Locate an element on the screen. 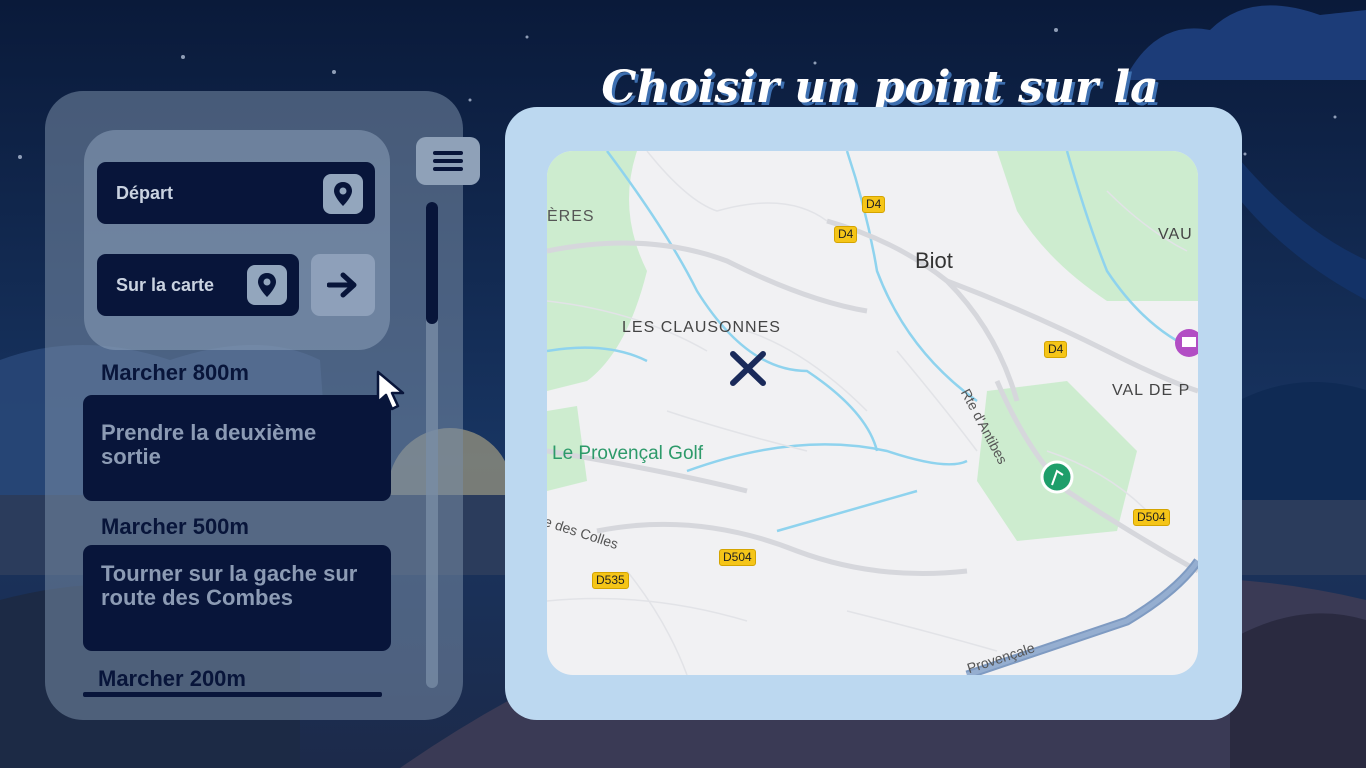 The height and width of the screenshot is (768, 1366). menu-button is located at coordinates (448, 161).